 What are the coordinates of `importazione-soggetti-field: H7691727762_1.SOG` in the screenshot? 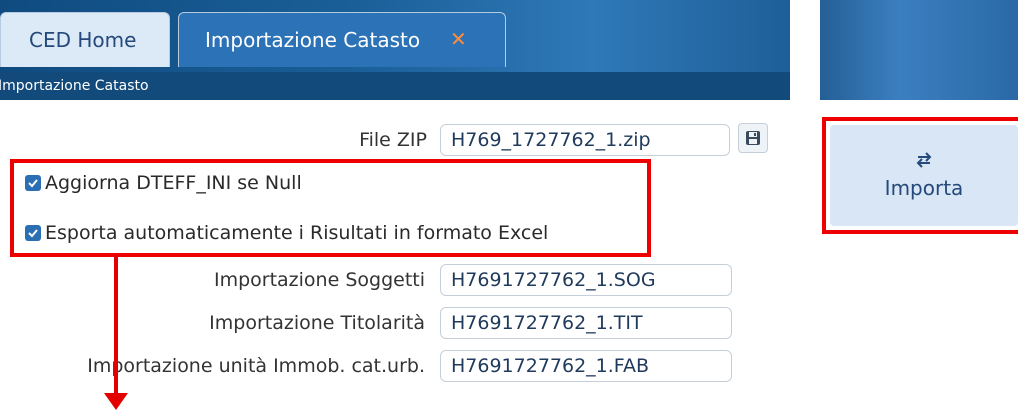 It's located at (586, 280).